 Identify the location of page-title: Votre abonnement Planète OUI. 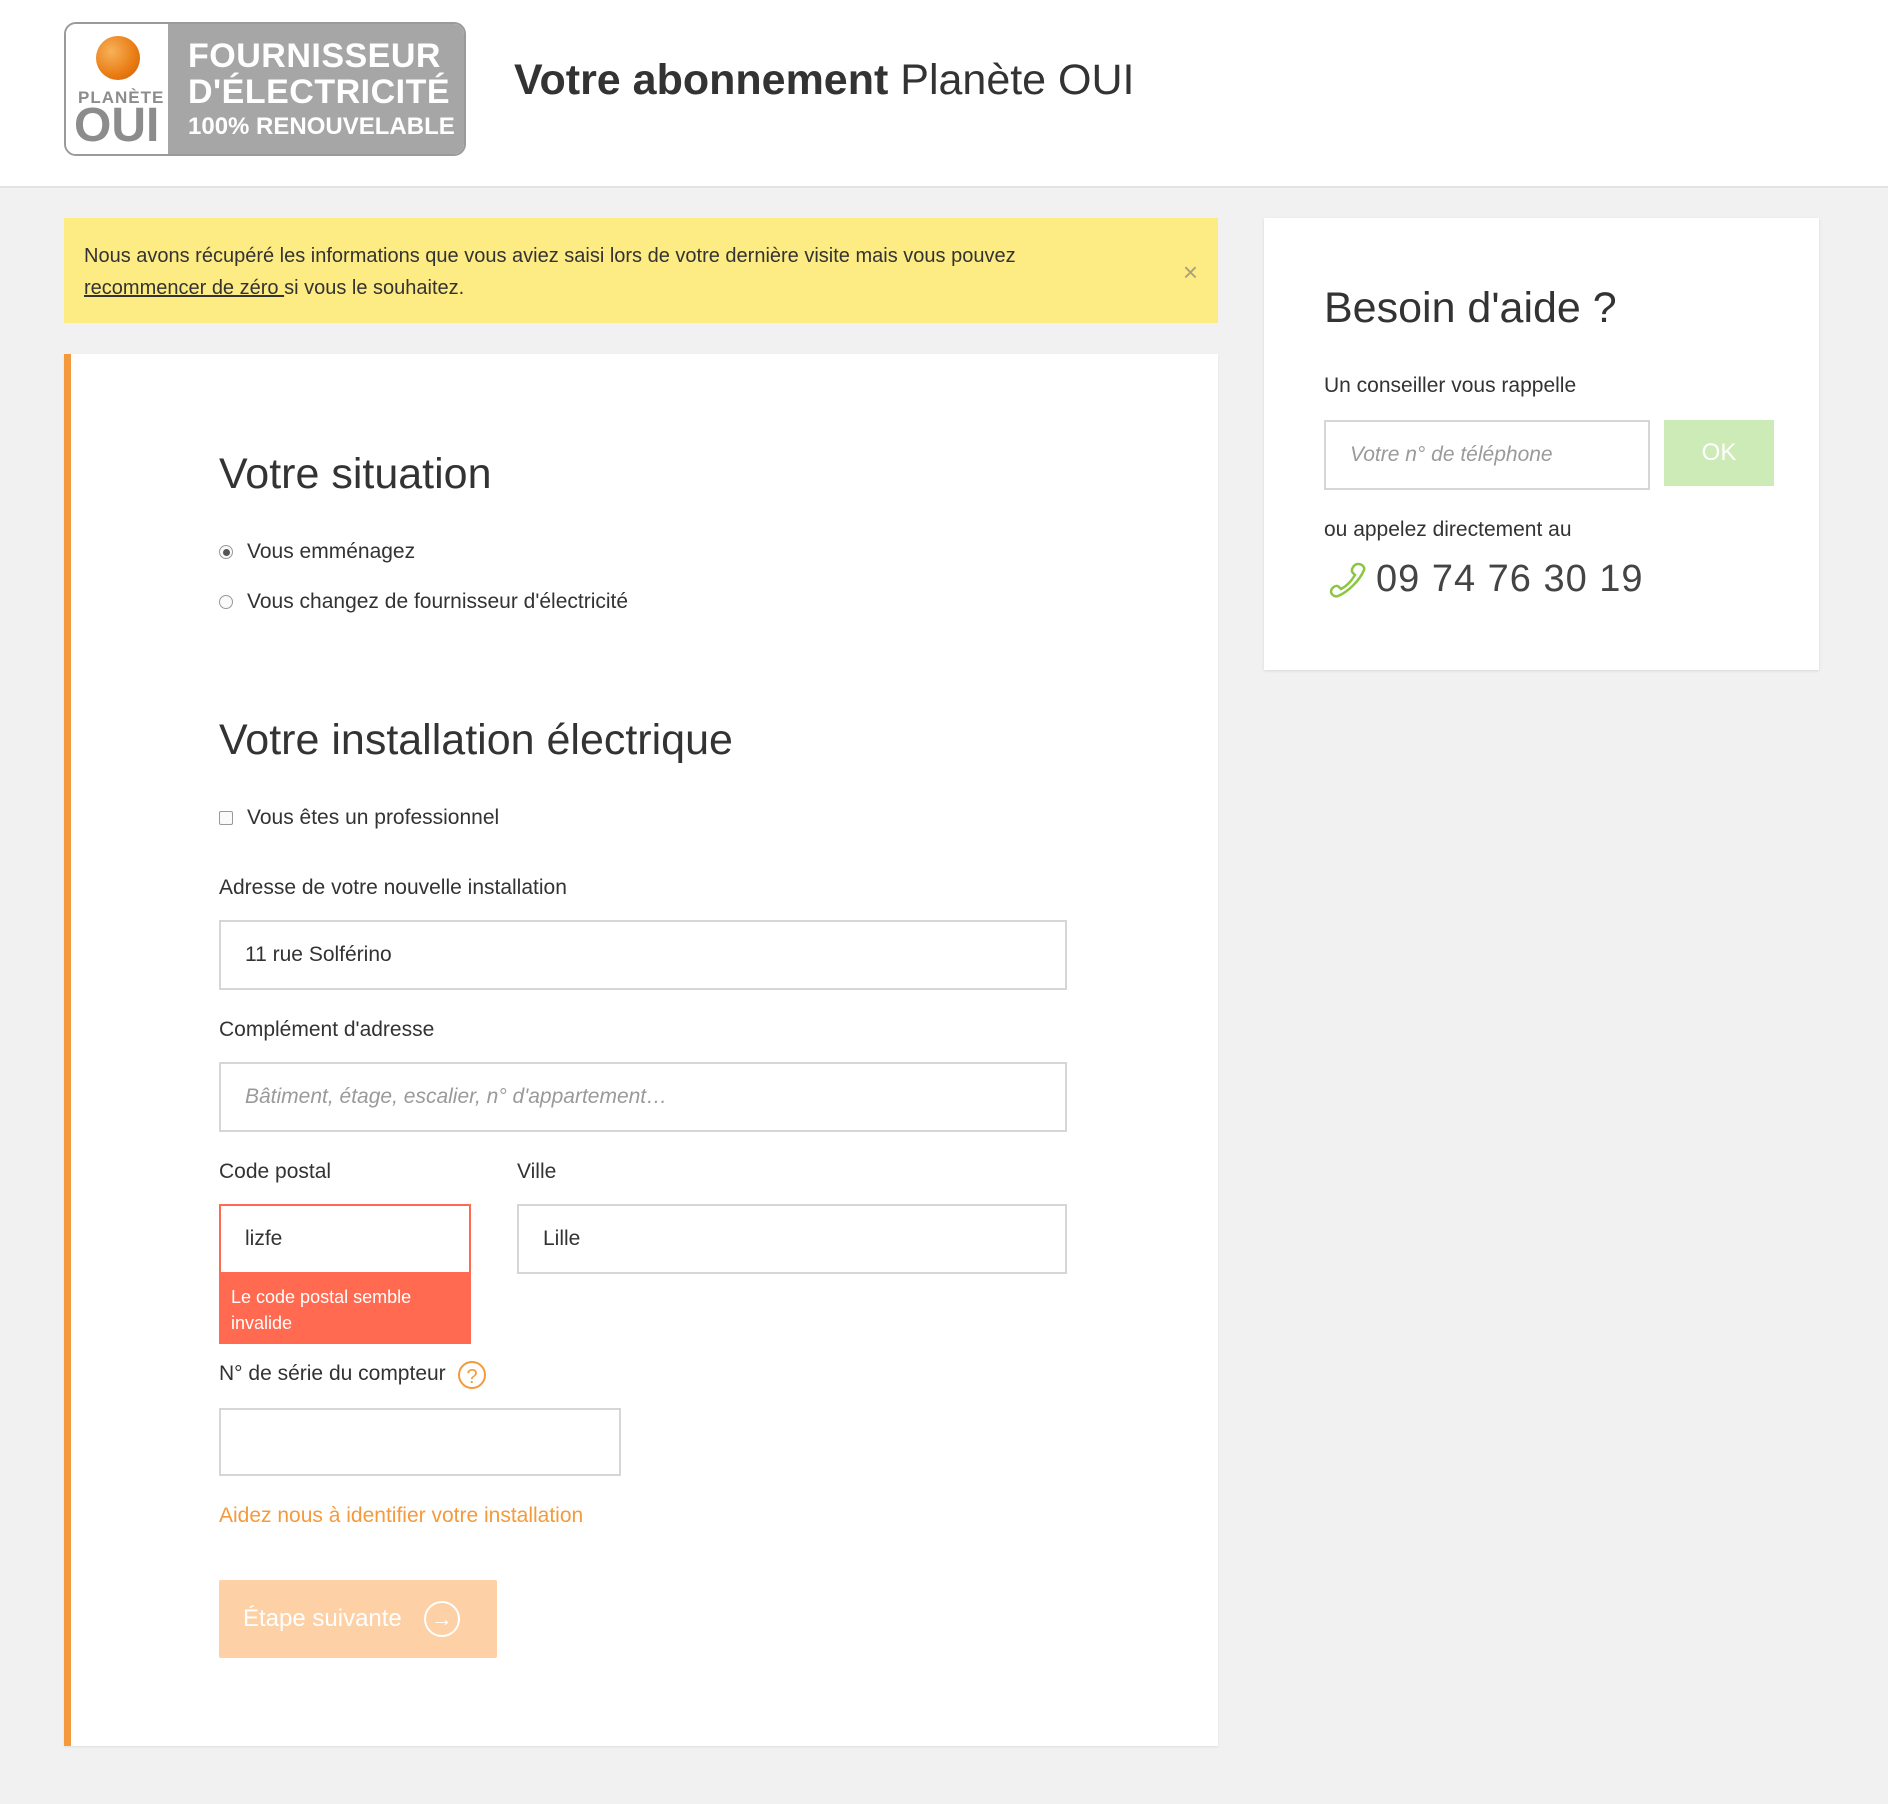
(824, 80).